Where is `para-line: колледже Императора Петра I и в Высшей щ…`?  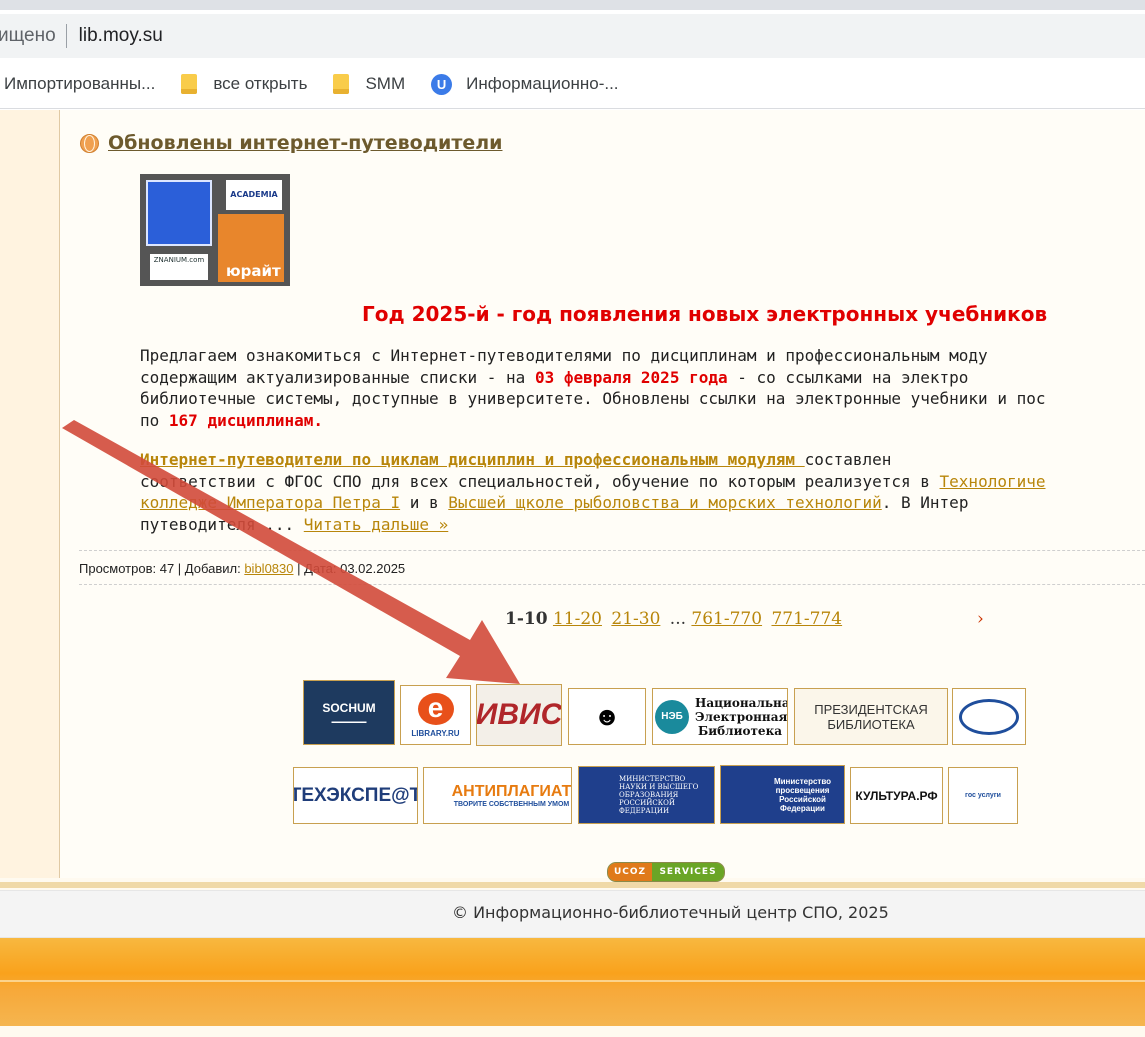
para-line: колледже Императора Петра I и в Высшей щ… is located at coordinates (554, 502).